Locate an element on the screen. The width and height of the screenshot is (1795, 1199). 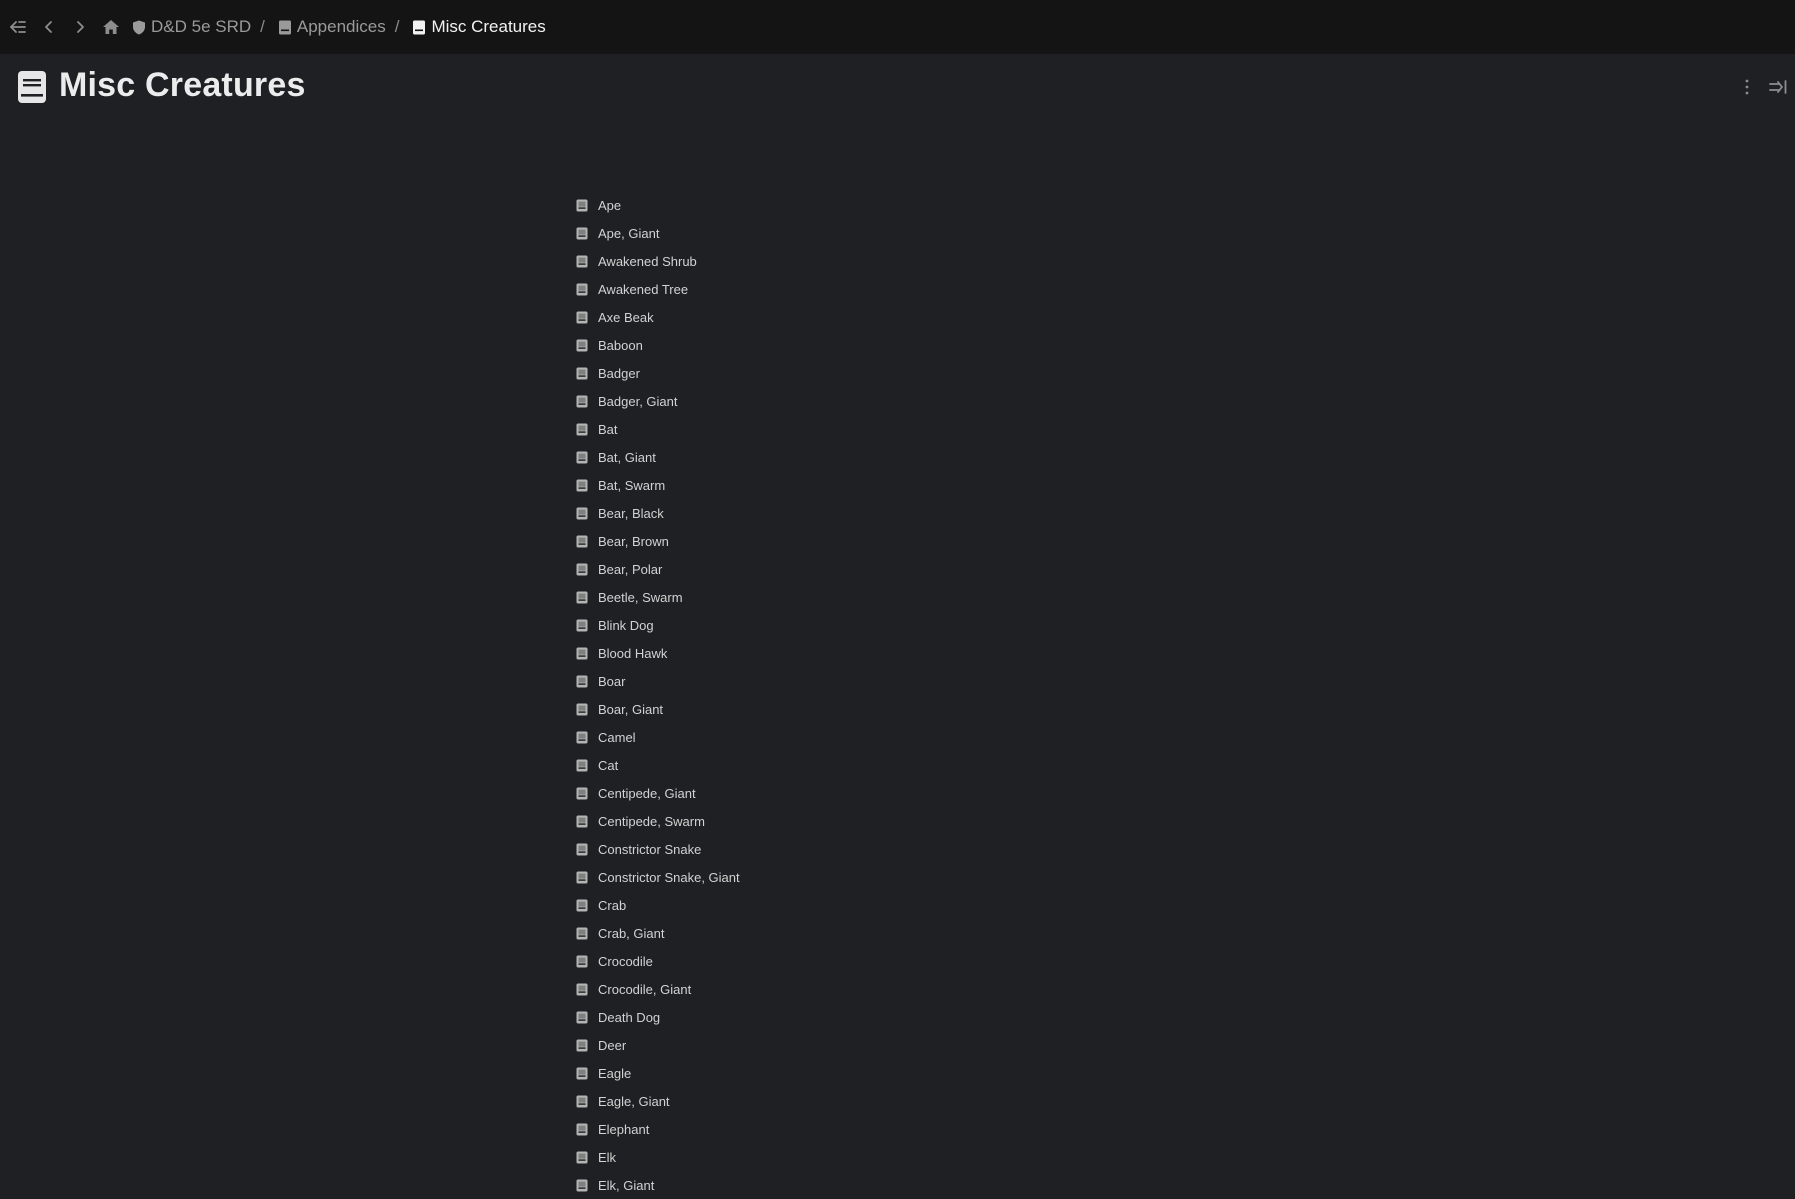
creature-link: Blood Hawk is located at coordinates (658, 653).